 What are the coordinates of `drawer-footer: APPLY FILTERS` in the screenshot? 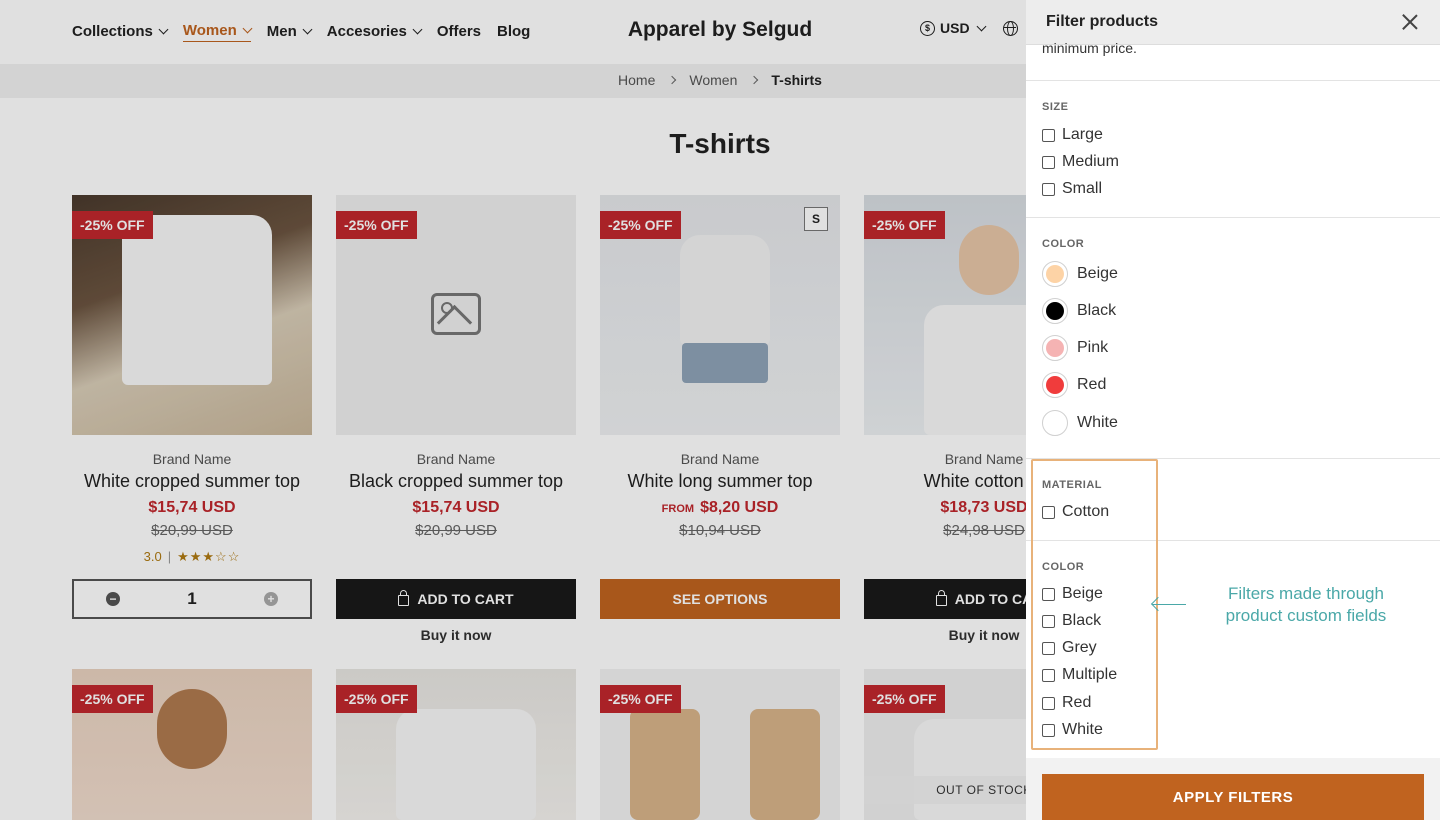 It's located at (1233, 789).